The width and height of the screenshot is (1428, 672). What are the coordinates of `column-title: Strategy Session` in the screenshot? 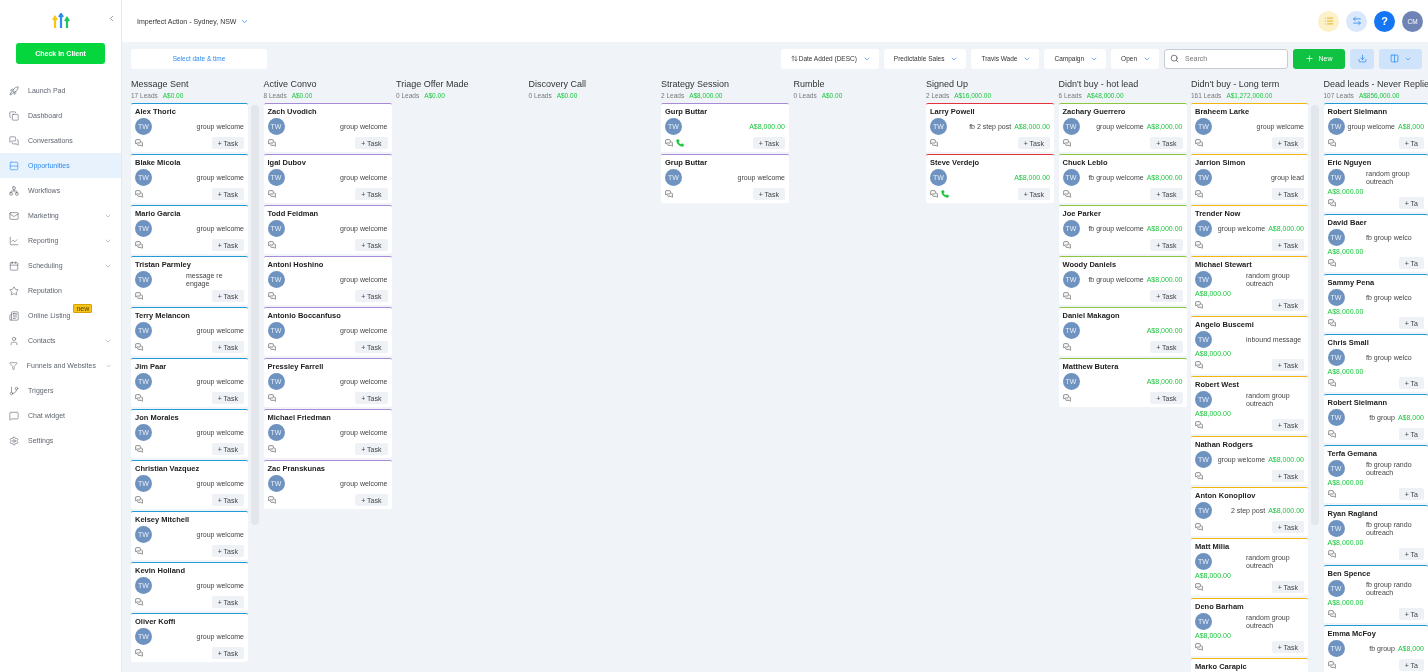 It's located at (696, 84).